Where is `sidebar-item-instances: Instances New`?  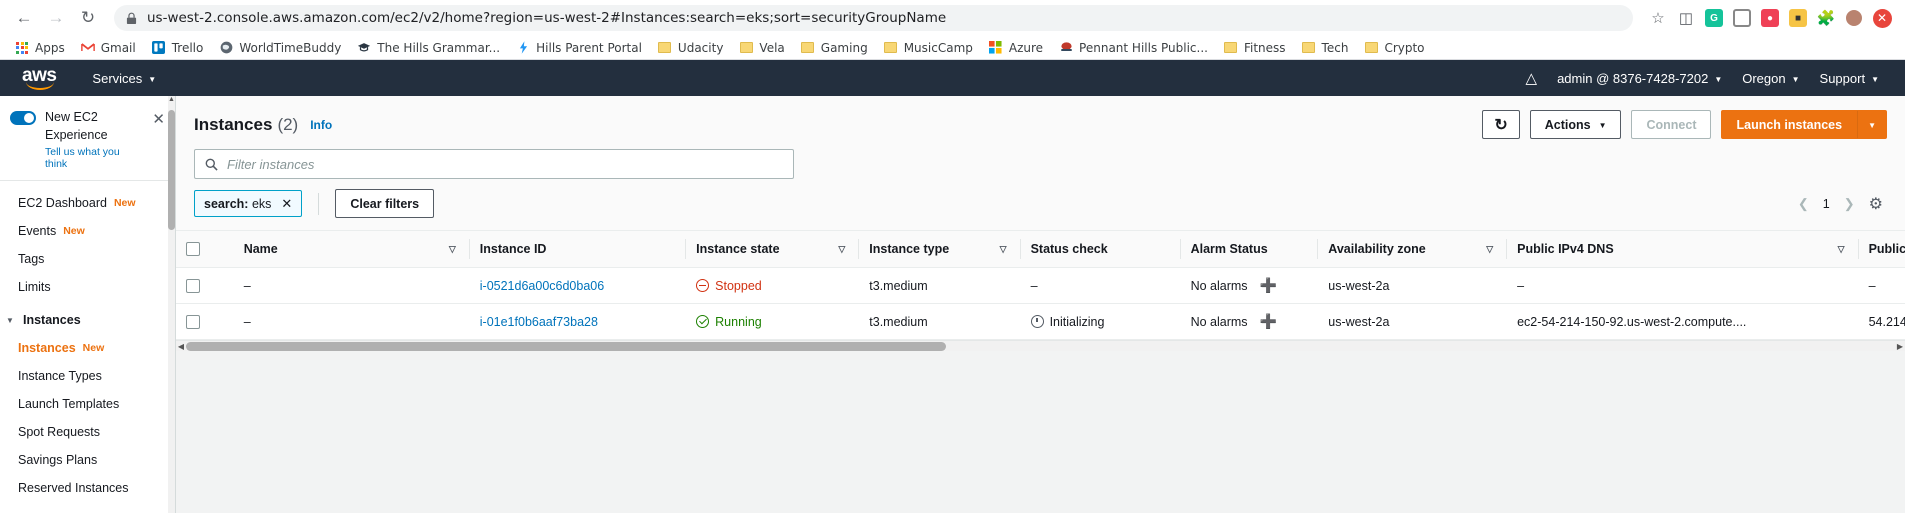 sidebar-item-instances: Instances New is located at coordinates (87, 348).